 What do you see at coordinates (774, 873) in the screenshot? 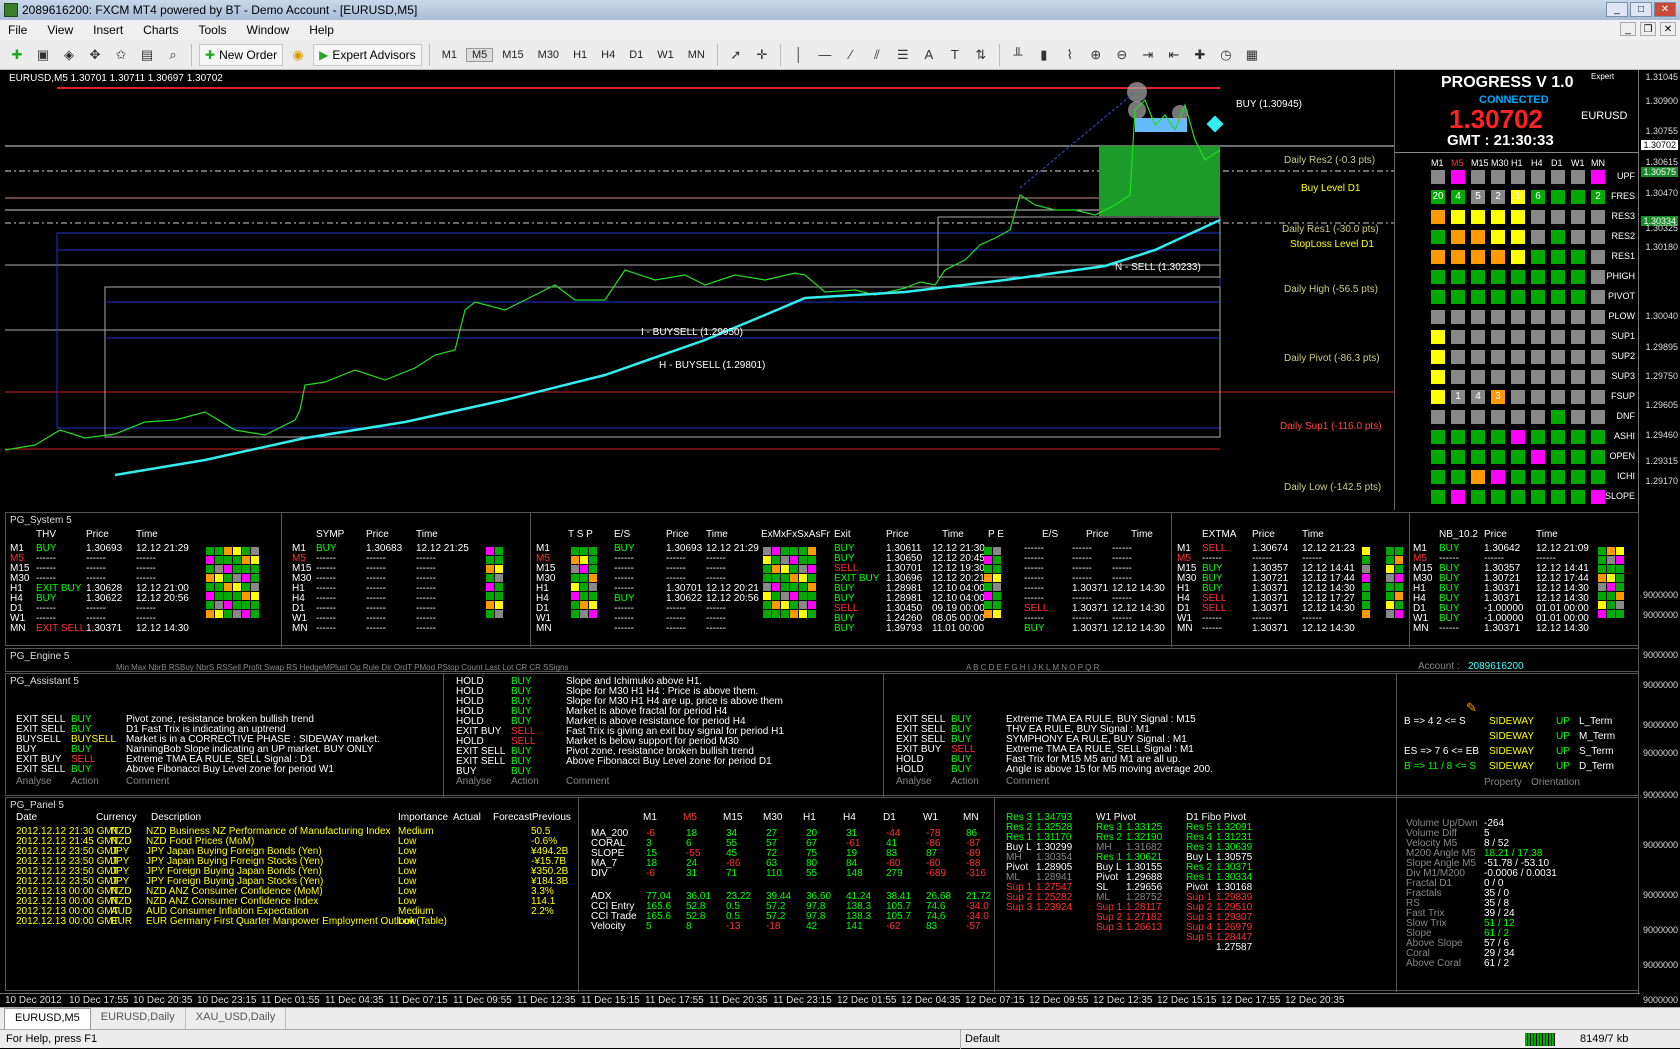
I see `indicator-cell: 110` at bounding box center [774, 873].